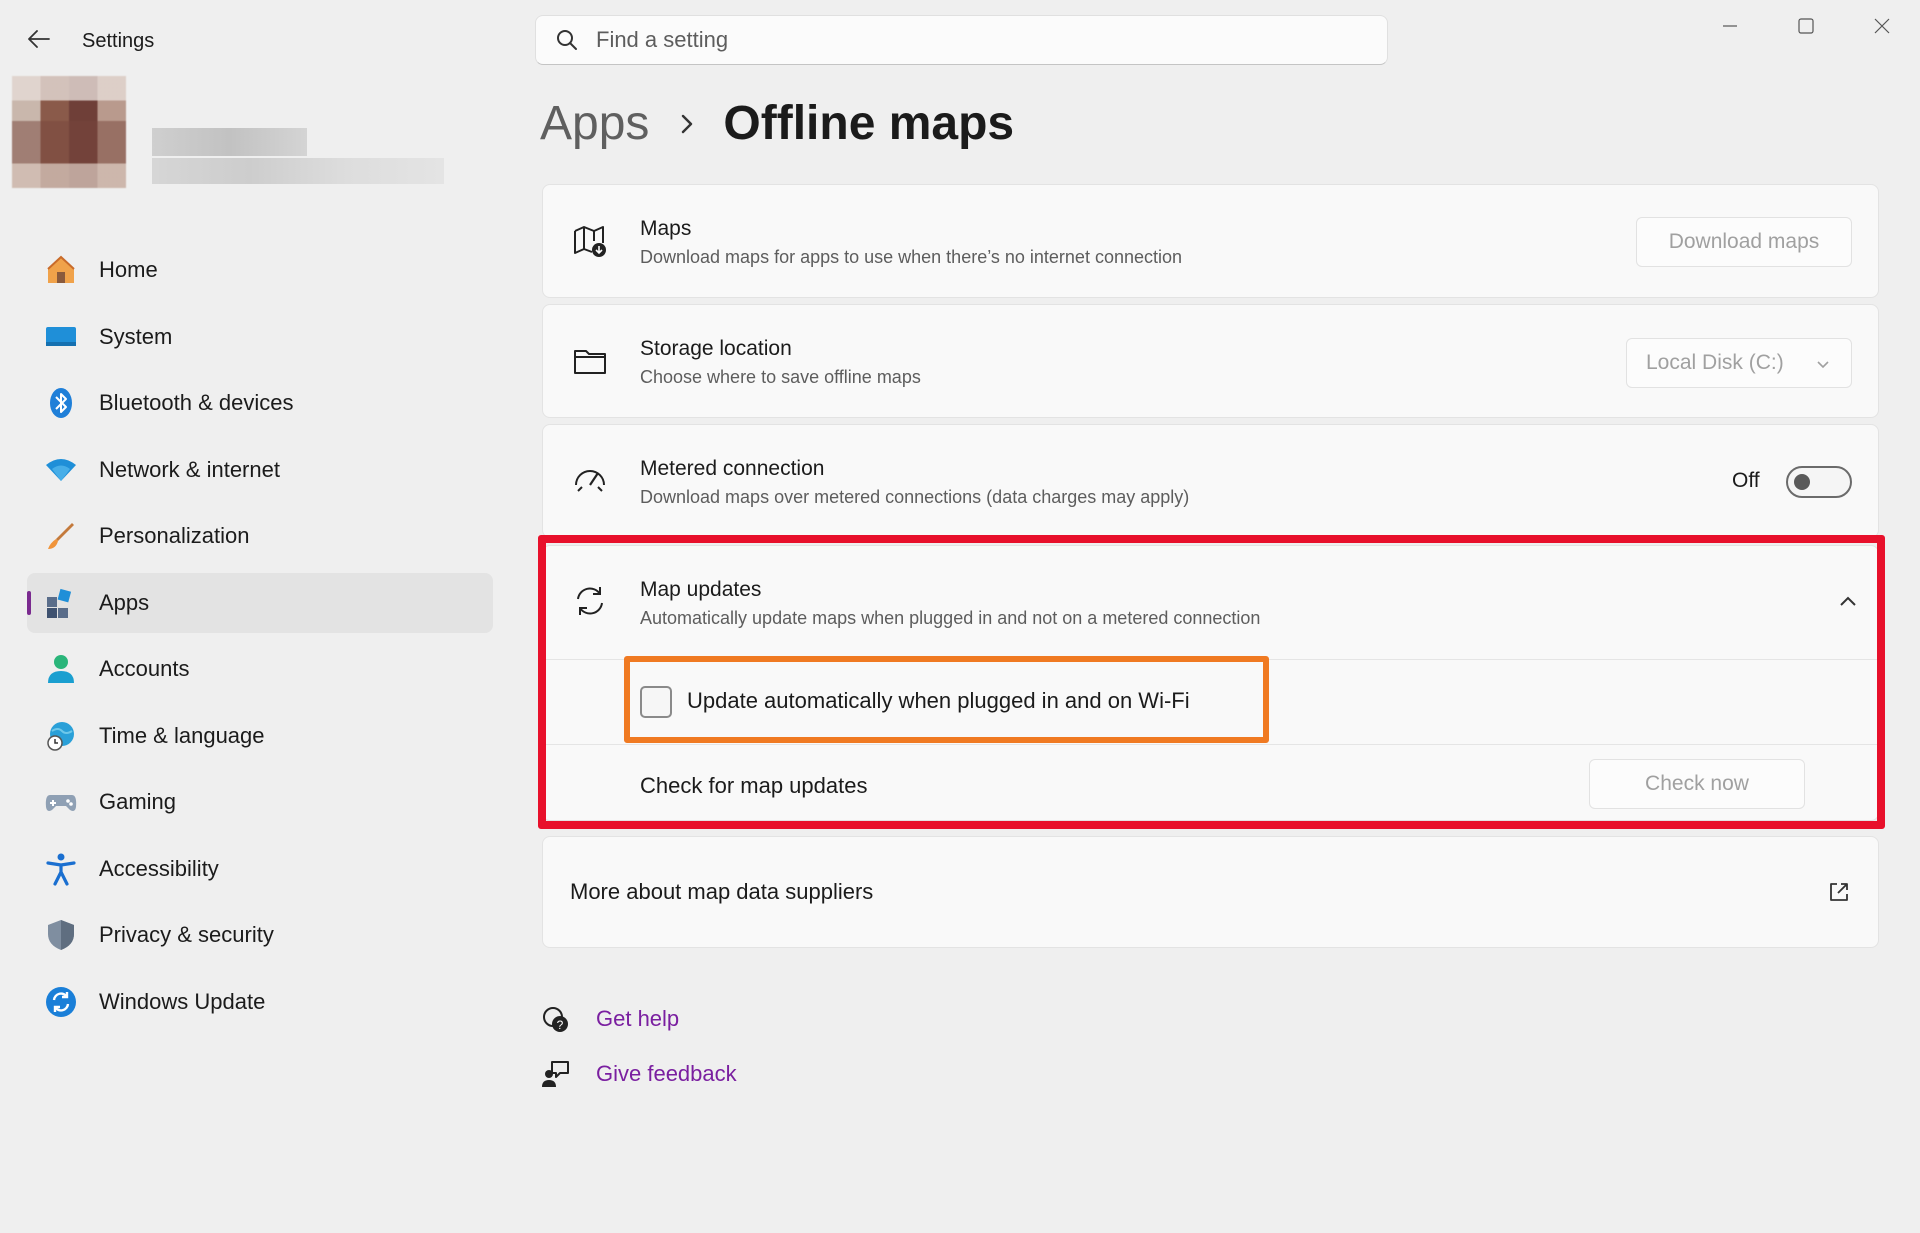  What do you see at coordinates (1210, 783) in the screenshot?
I see `check-updates-row: Check for map updates Check now` at bounding box center [1210, 783].